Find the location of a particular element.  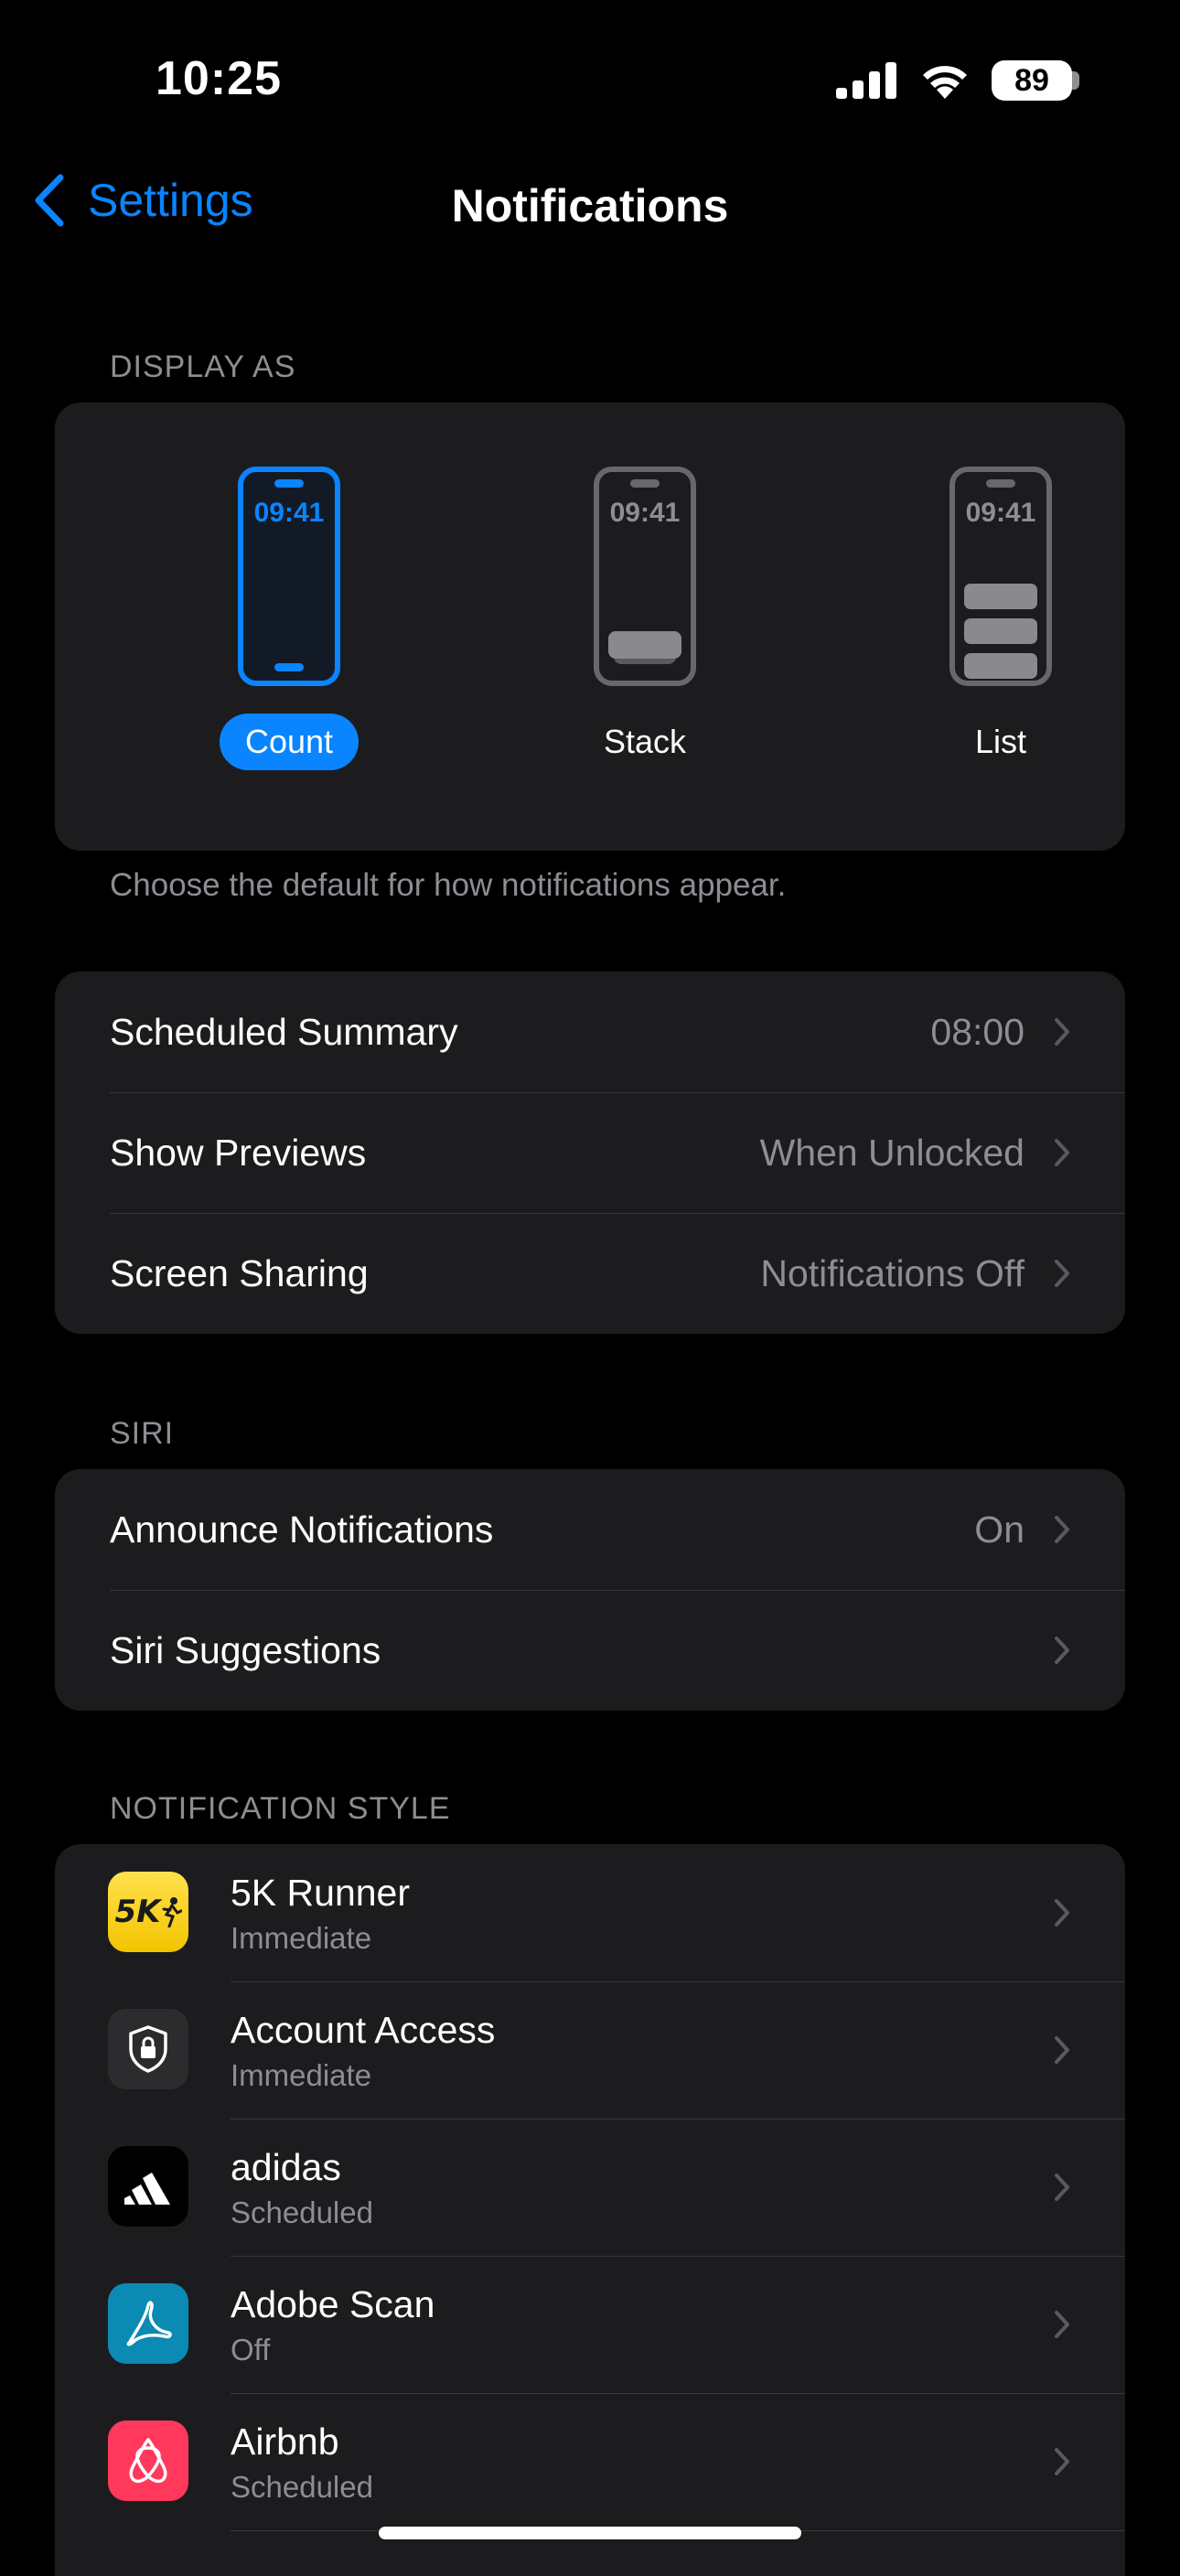

row-value: Notifications Off is located at coordinates (892, 1272).